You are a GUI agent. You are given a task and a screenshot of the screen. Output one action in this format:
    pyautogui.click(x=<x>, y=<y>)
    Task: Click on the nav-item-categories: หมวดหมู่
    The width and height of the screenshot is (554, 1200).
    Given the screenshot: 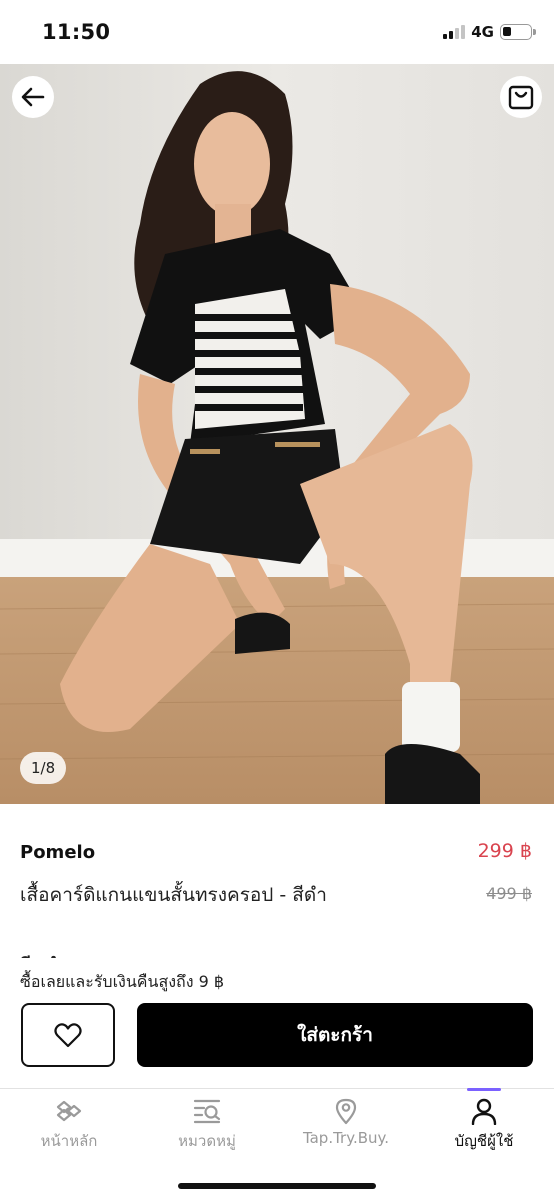 What is the action you would take?
    pyautogui.click(x=207, y=1125)
    